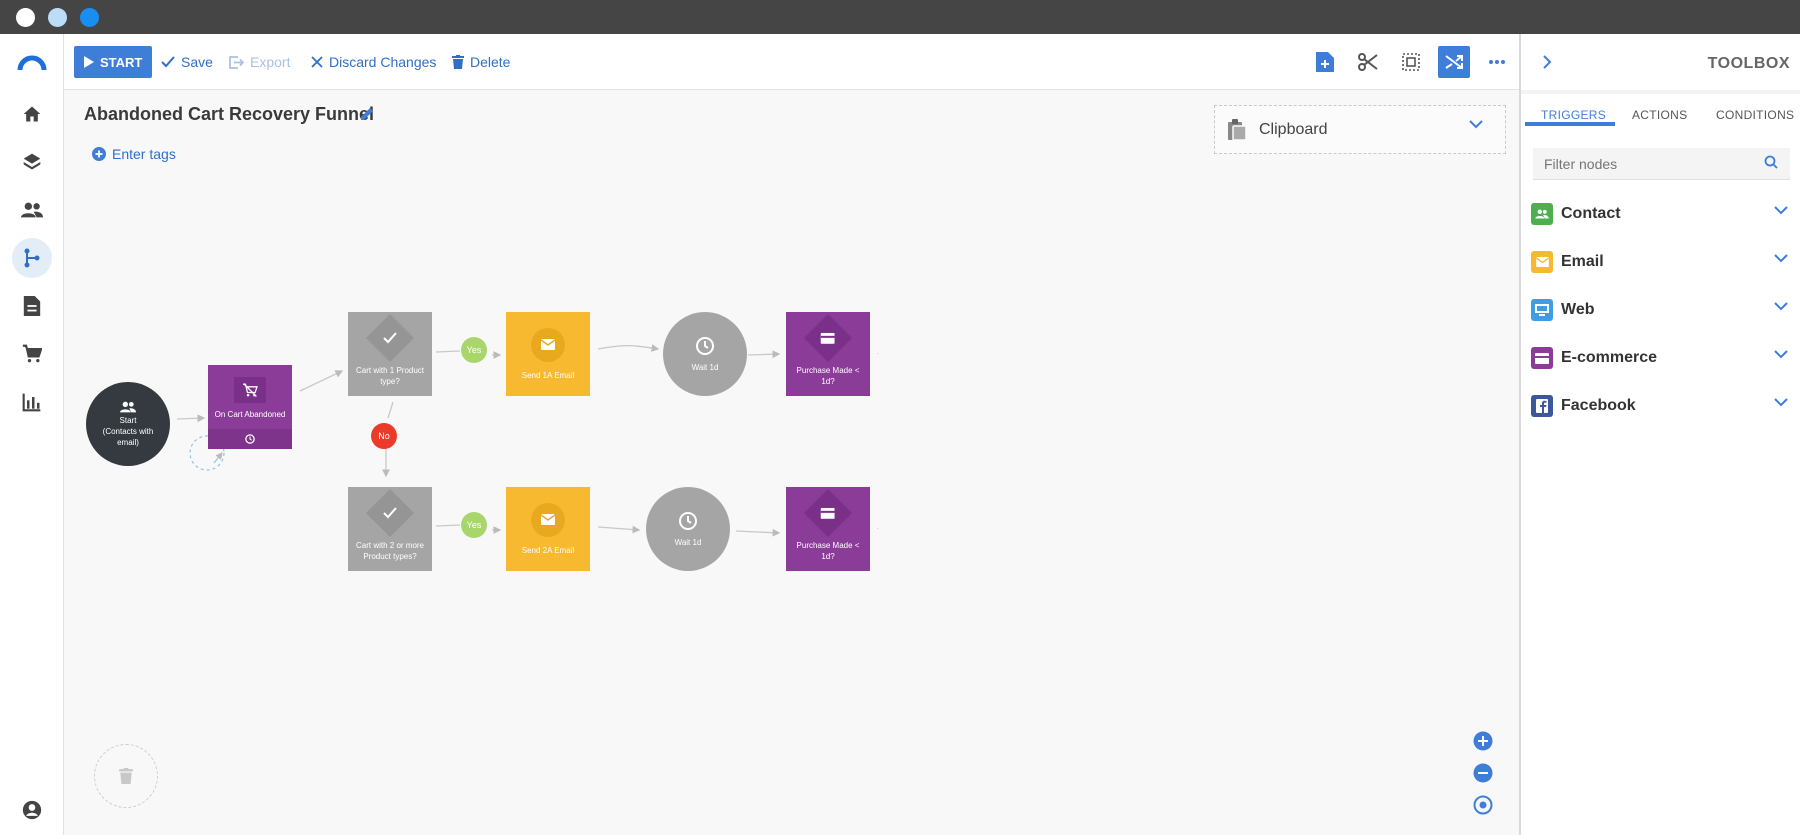 The height and width of the screenshot is (835, 1800). I want to click on discard-changes-button: Discard Changes, so click(373, 62).